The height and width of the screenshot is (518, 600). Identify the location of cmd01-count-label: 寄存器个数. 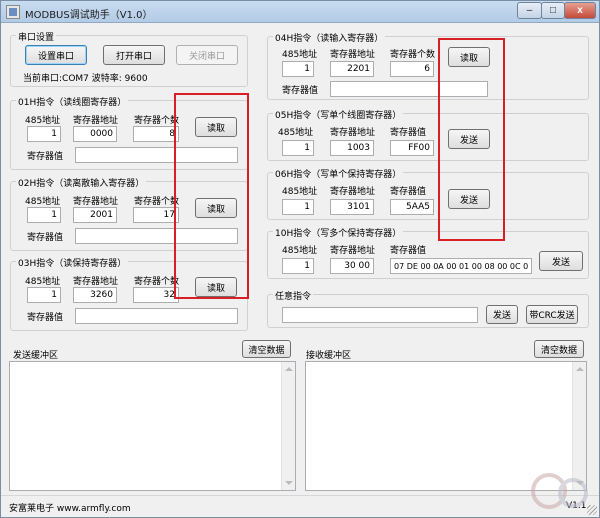
(157, 121).